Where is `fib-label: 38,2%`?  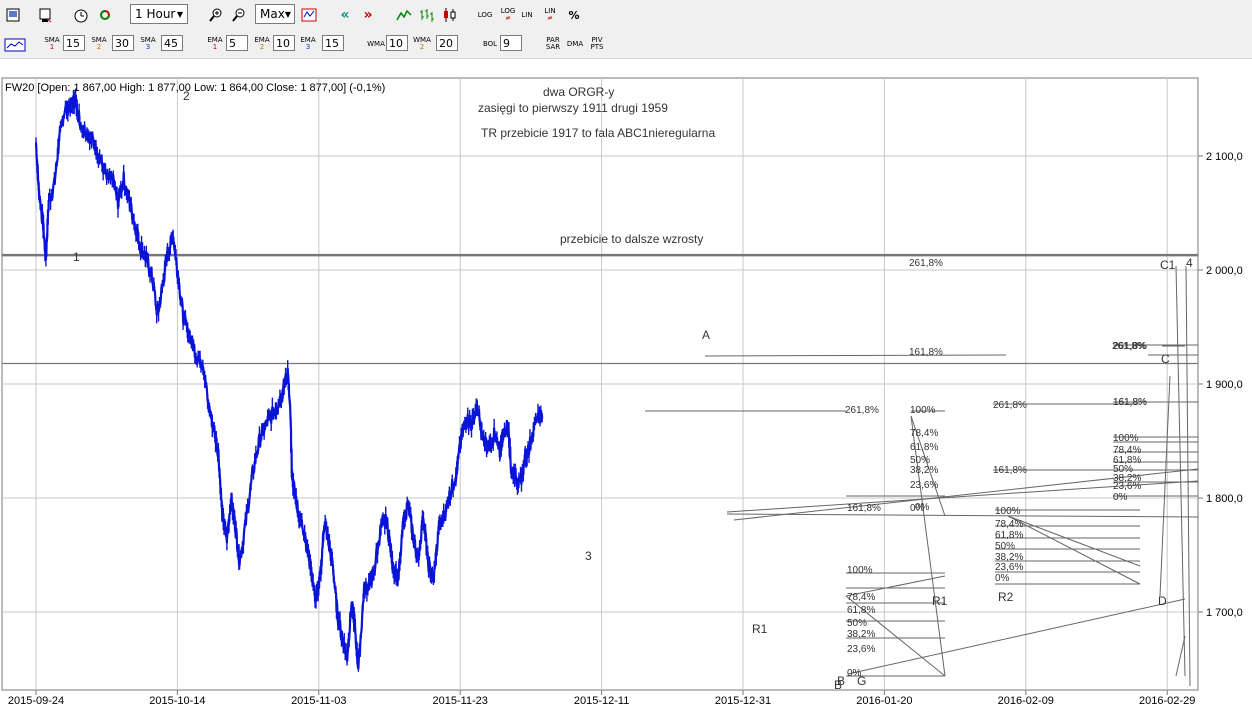 fib-label: 38,2% is located at coordinates (861, 634).